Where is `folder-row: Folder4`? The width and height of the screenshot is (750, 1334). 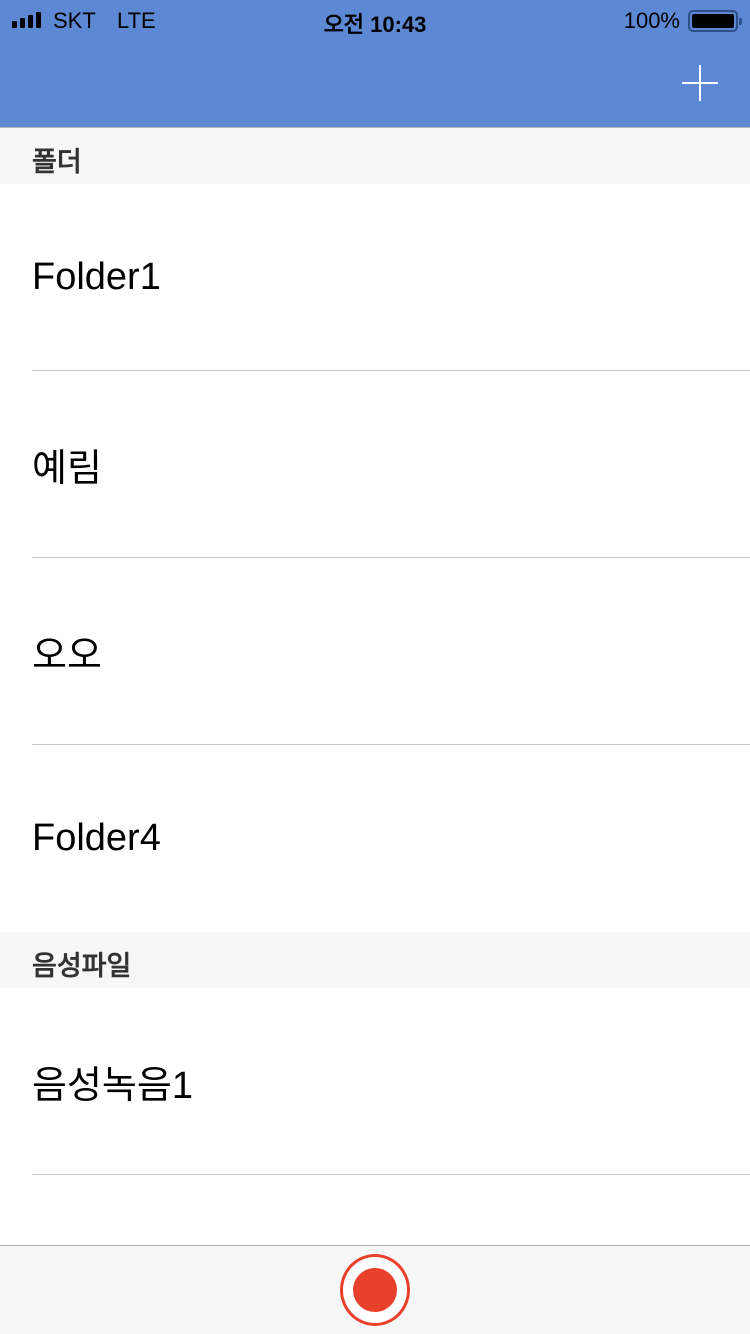
folder-row: Folder4 is located at coordinates (375, 838).